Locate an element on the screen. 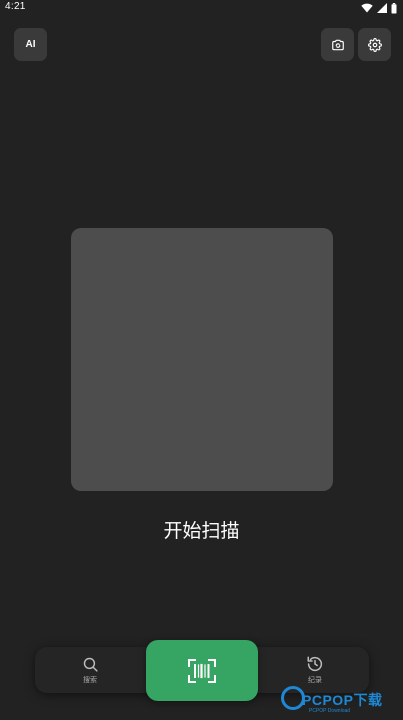 The image size is (403, 720). start-scan-label: 开始扫描 is located at coordinates (201, 531).